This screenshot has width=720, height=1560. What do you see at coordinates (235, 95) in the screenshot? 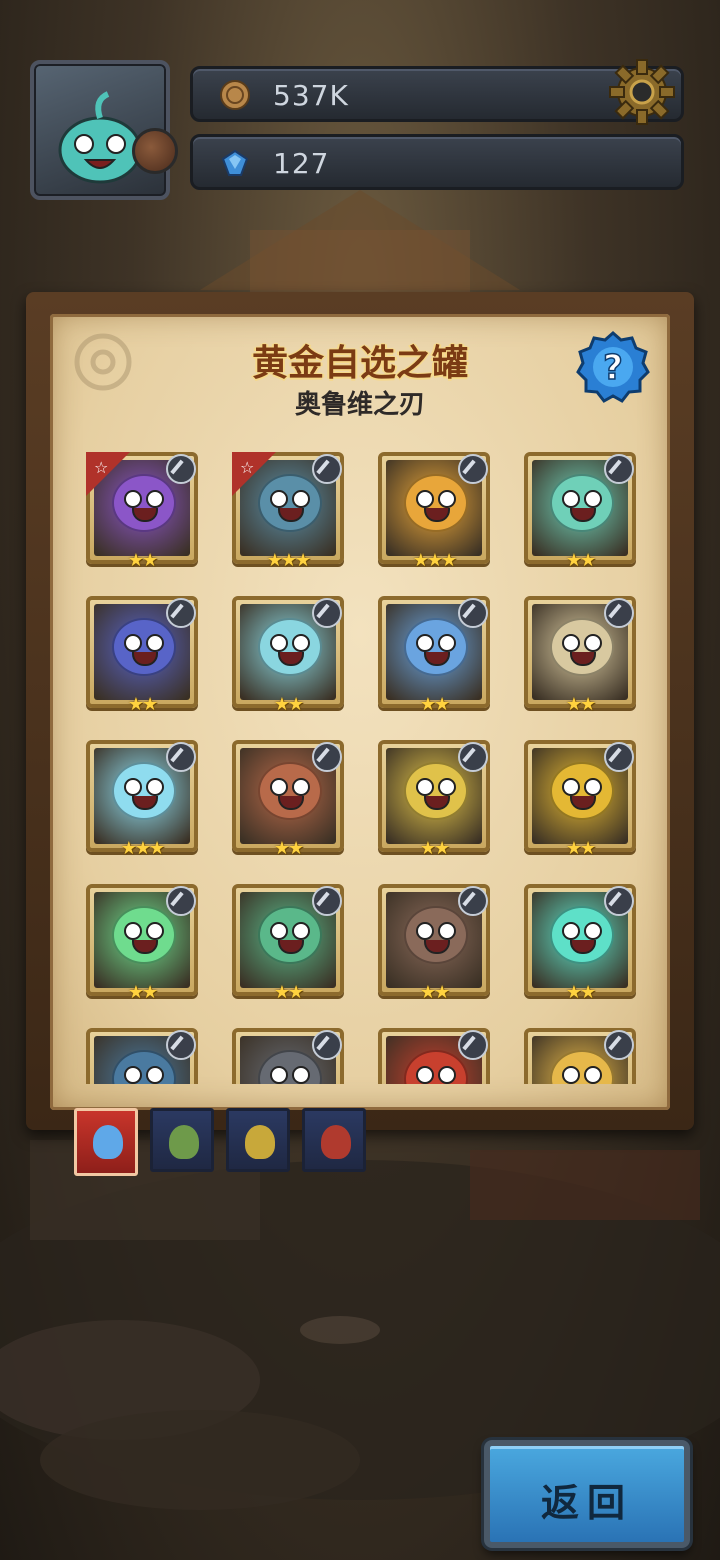
I see `gold-coin-icon` at bounding box center [235, 95].